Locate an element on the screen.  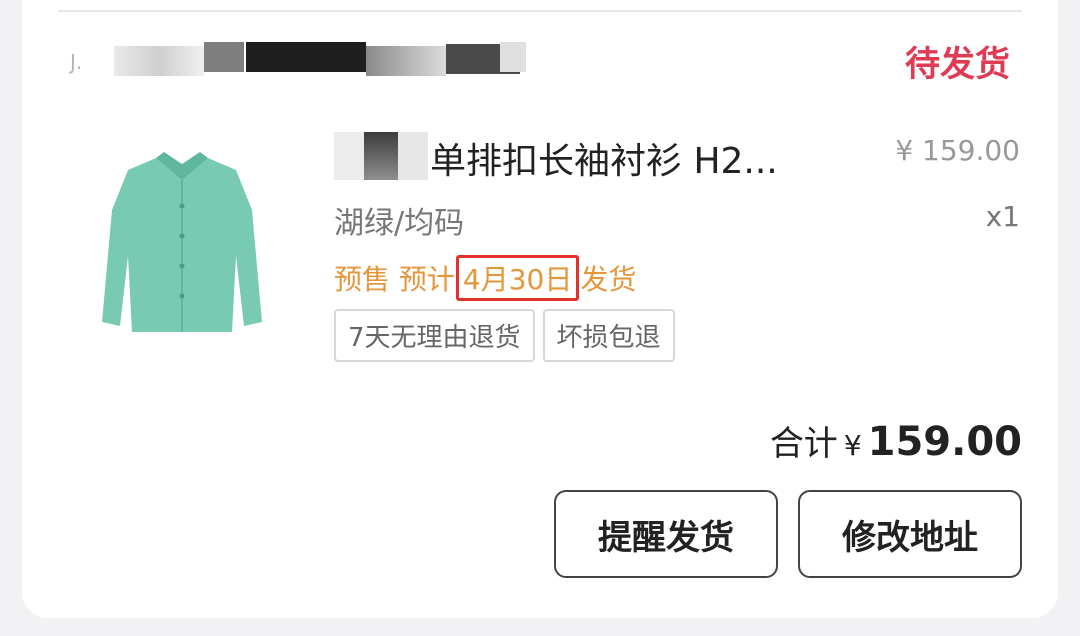
product-variant: 湖绿/均码 is located at coordinates (399, 223).